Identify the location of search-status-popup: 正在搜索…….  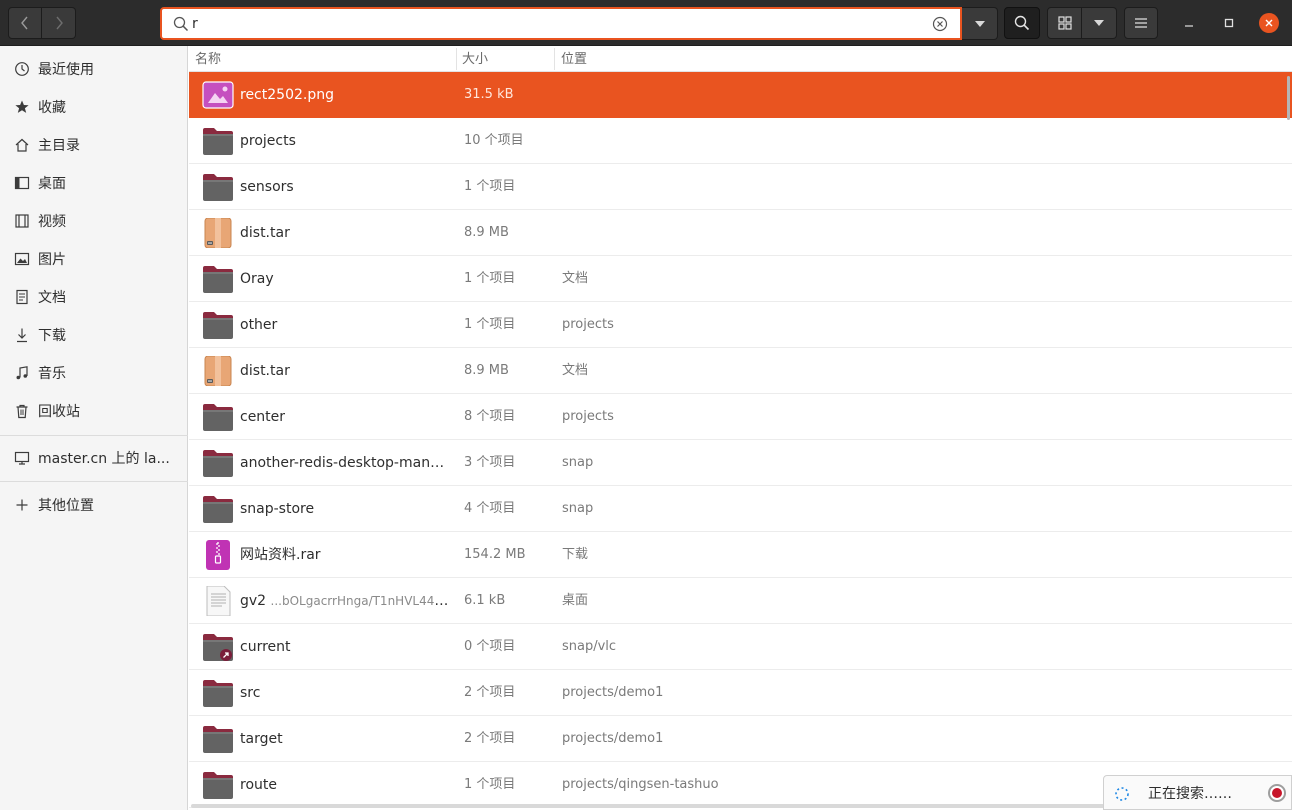
(1197, 792).